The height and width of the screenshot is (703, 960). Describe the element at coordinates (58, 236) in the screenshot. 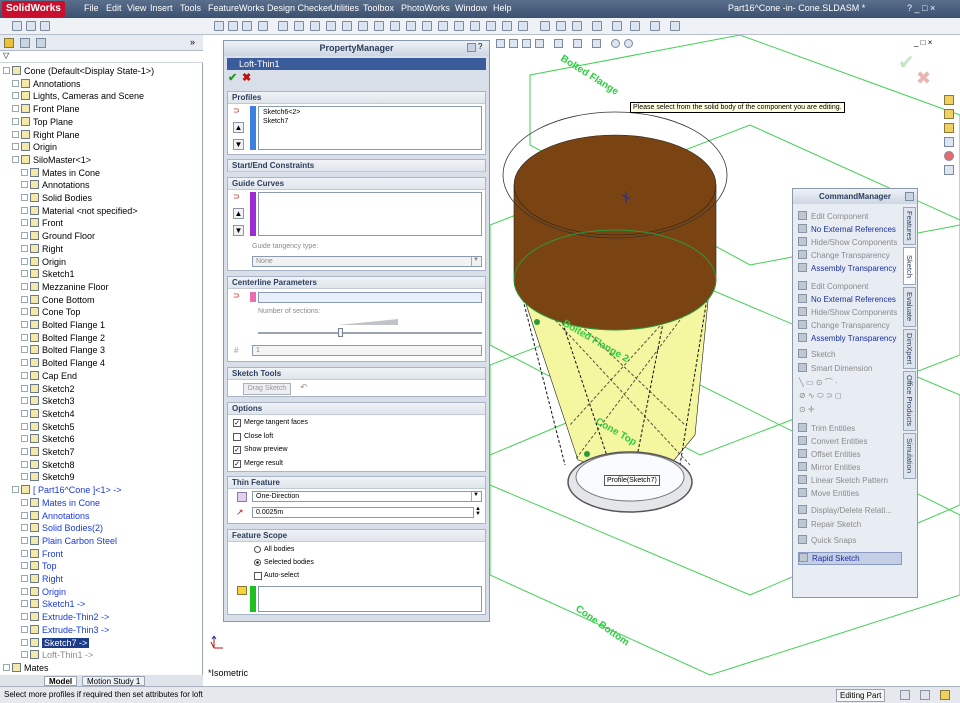

I see `tree-item: Ground Floor` at that location.